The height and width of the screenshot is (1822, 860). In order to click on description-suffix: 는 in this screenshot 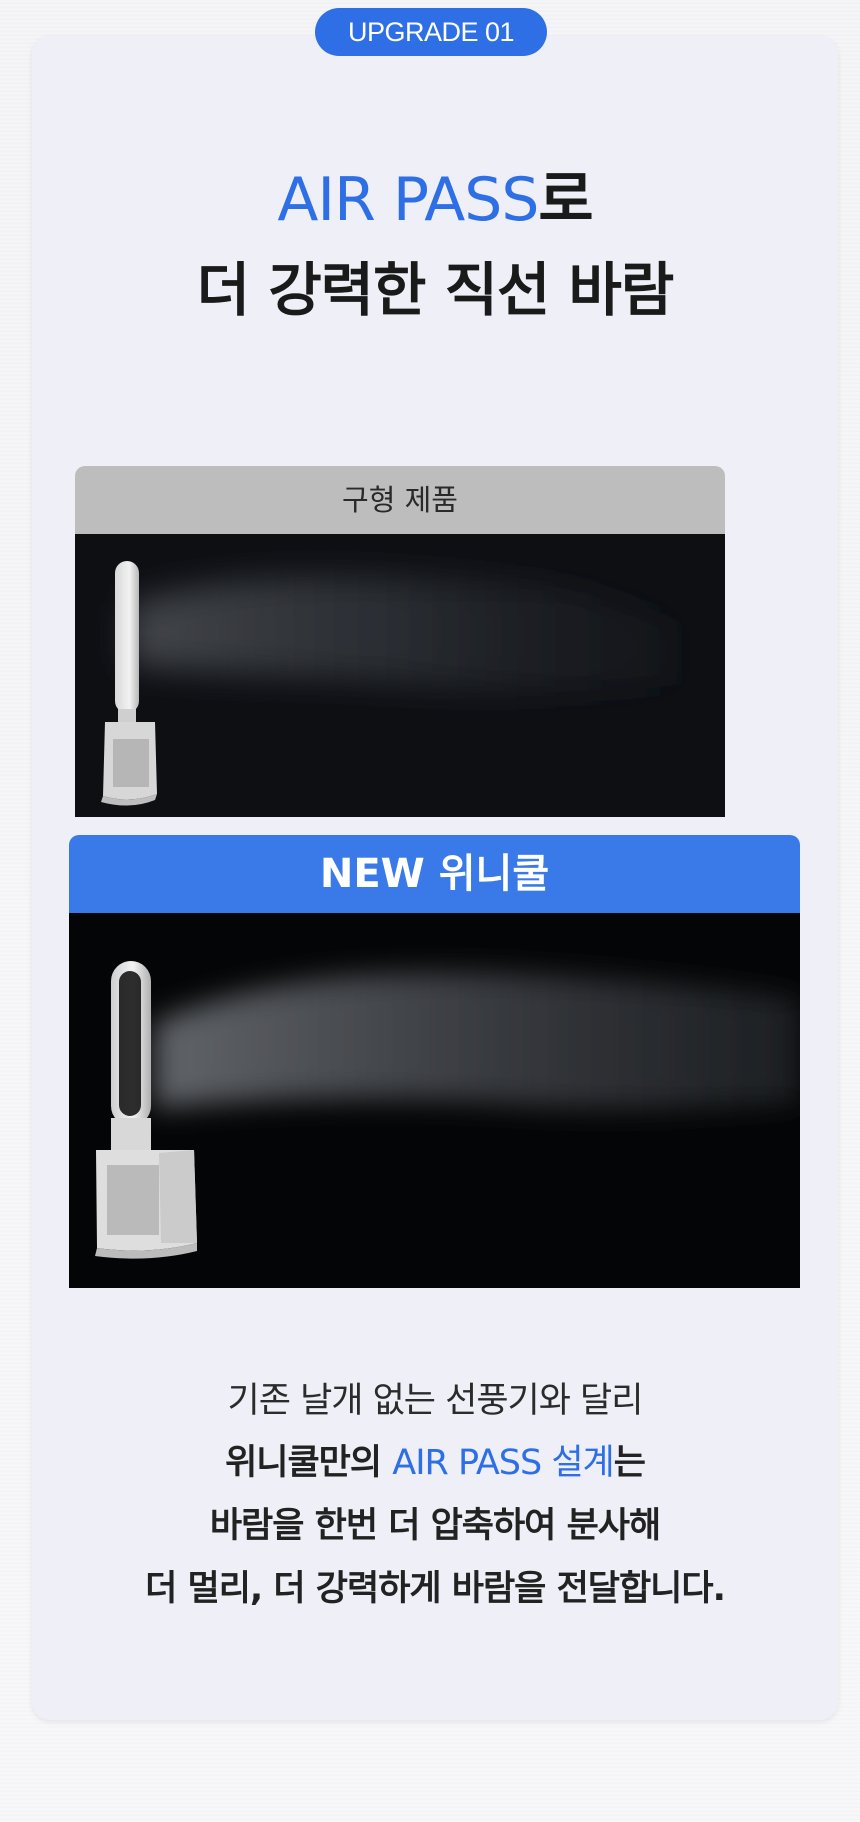, I will do `click(629, 1463)`.